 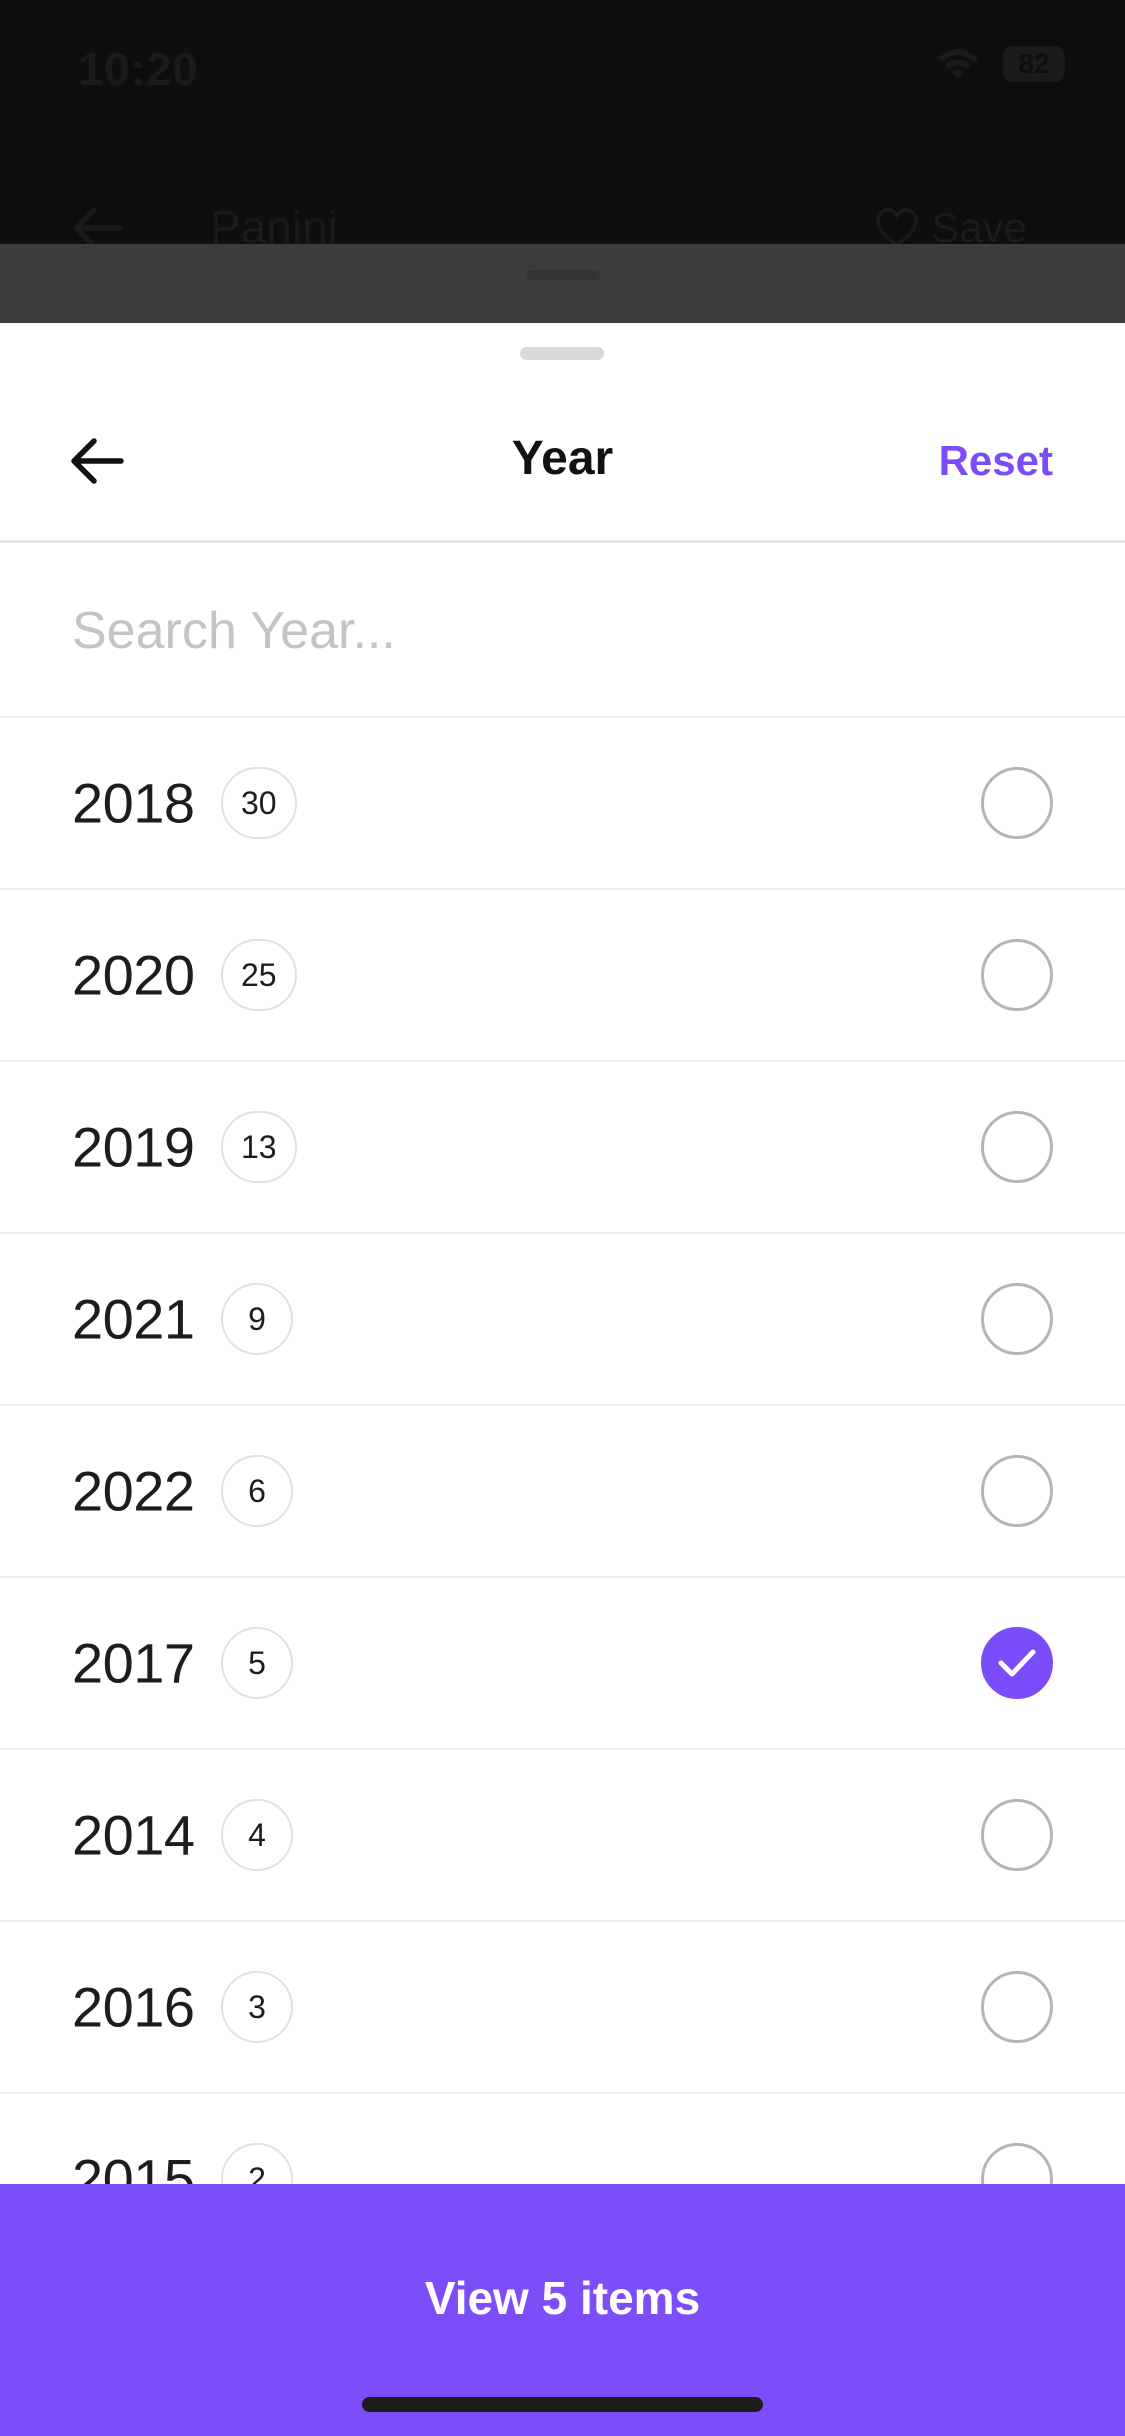 I want to click on year-label: 2018, so click(x=133, y=803).